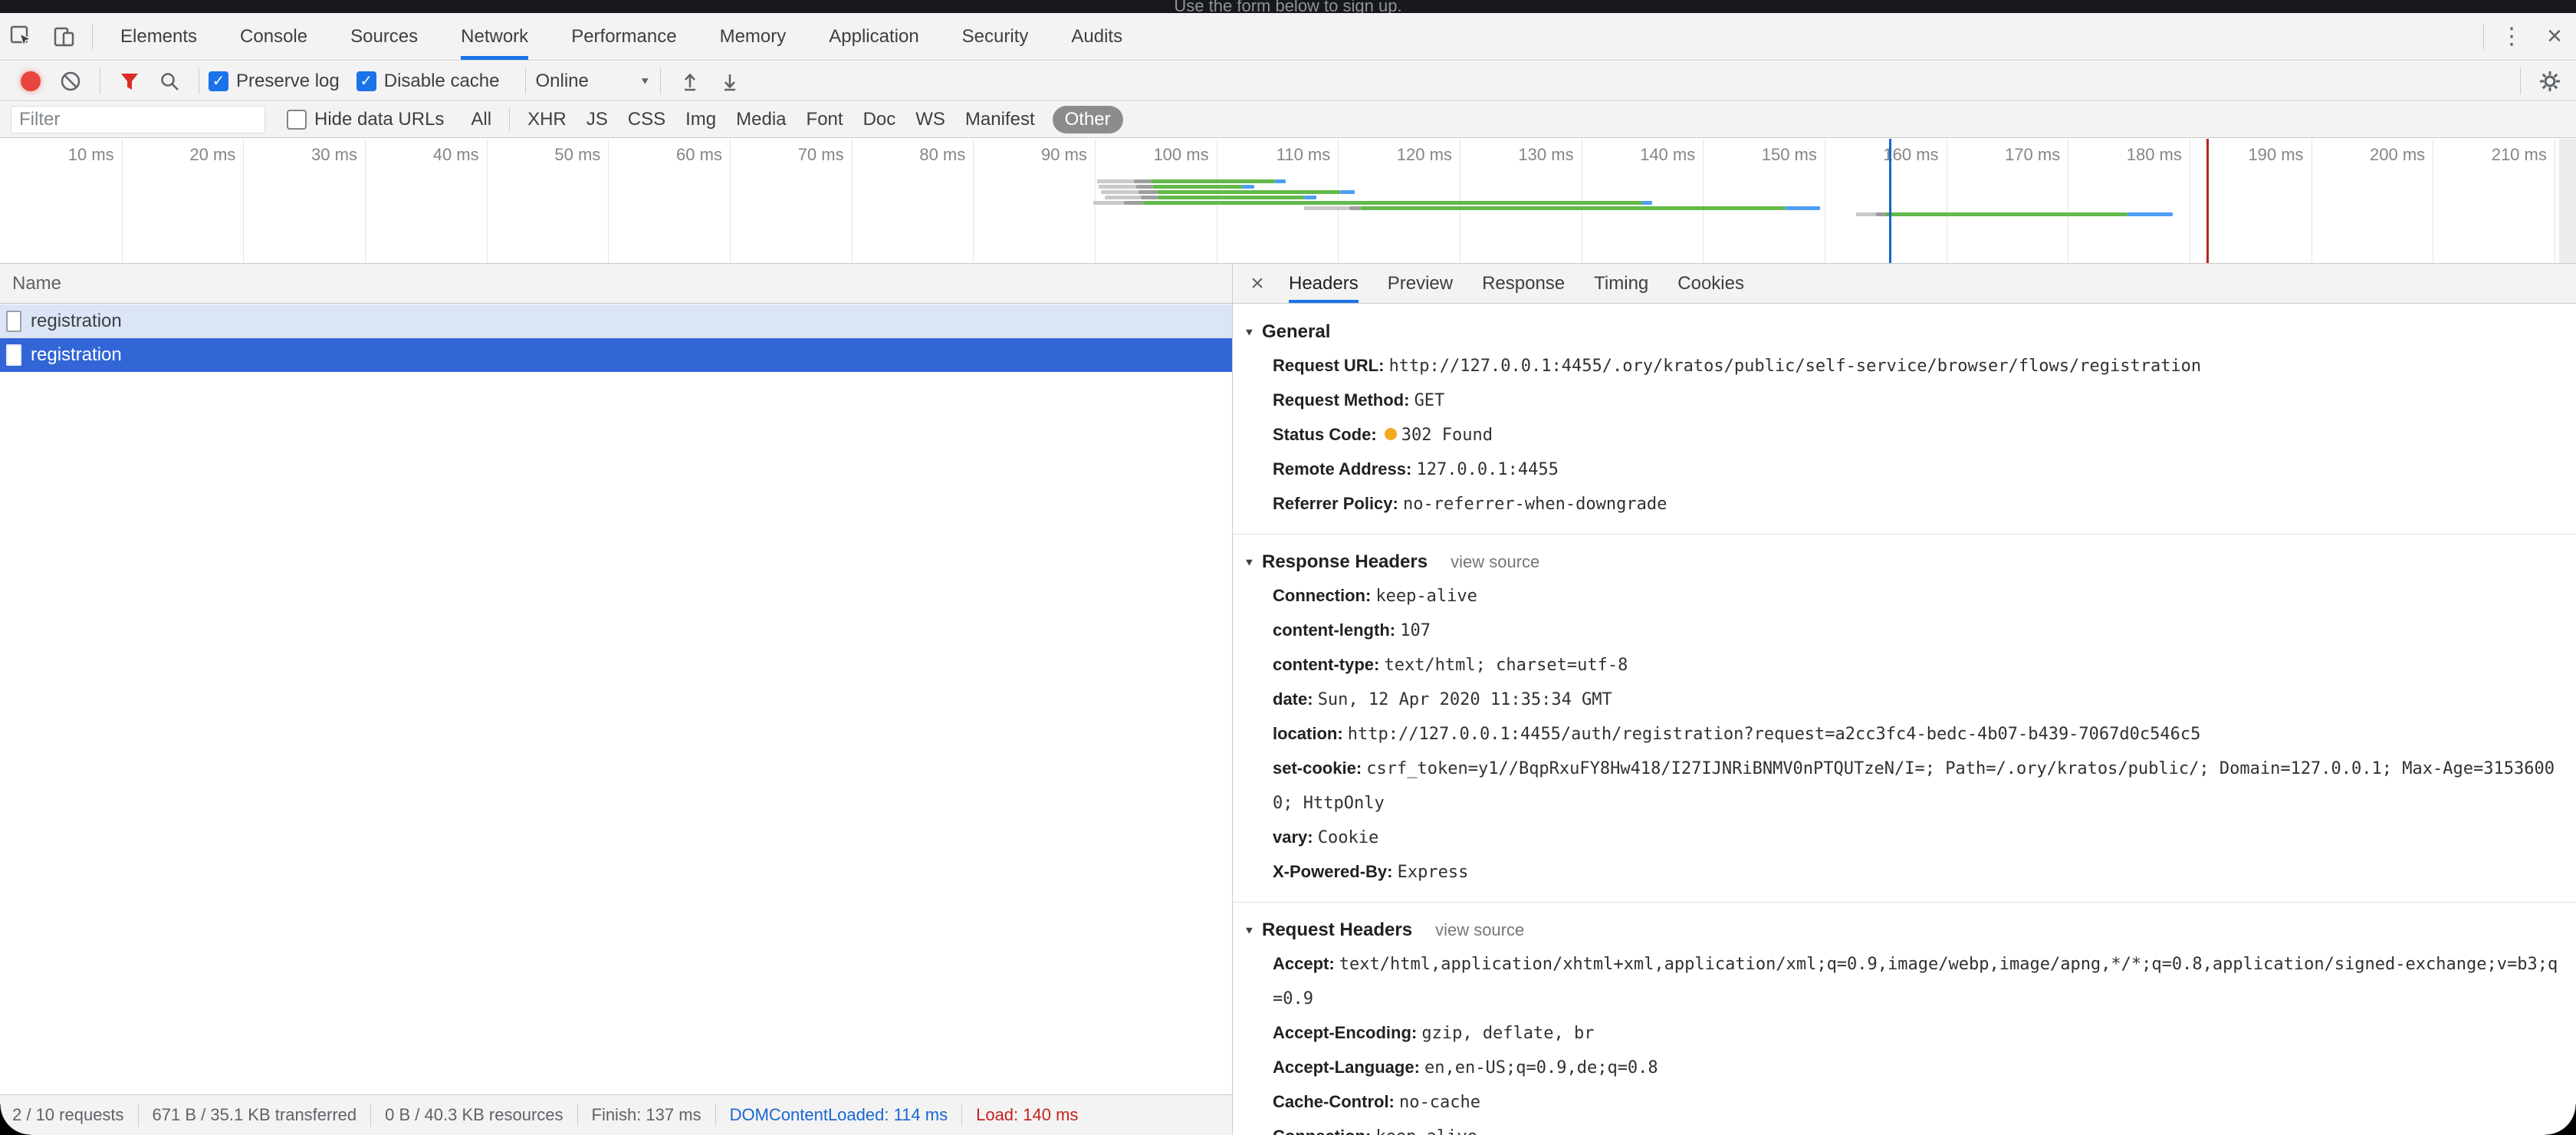 The width and height of the screenshot is (2576, 1135). I want to click on filter-type-manifest: Manifest, so click(1000, 119).